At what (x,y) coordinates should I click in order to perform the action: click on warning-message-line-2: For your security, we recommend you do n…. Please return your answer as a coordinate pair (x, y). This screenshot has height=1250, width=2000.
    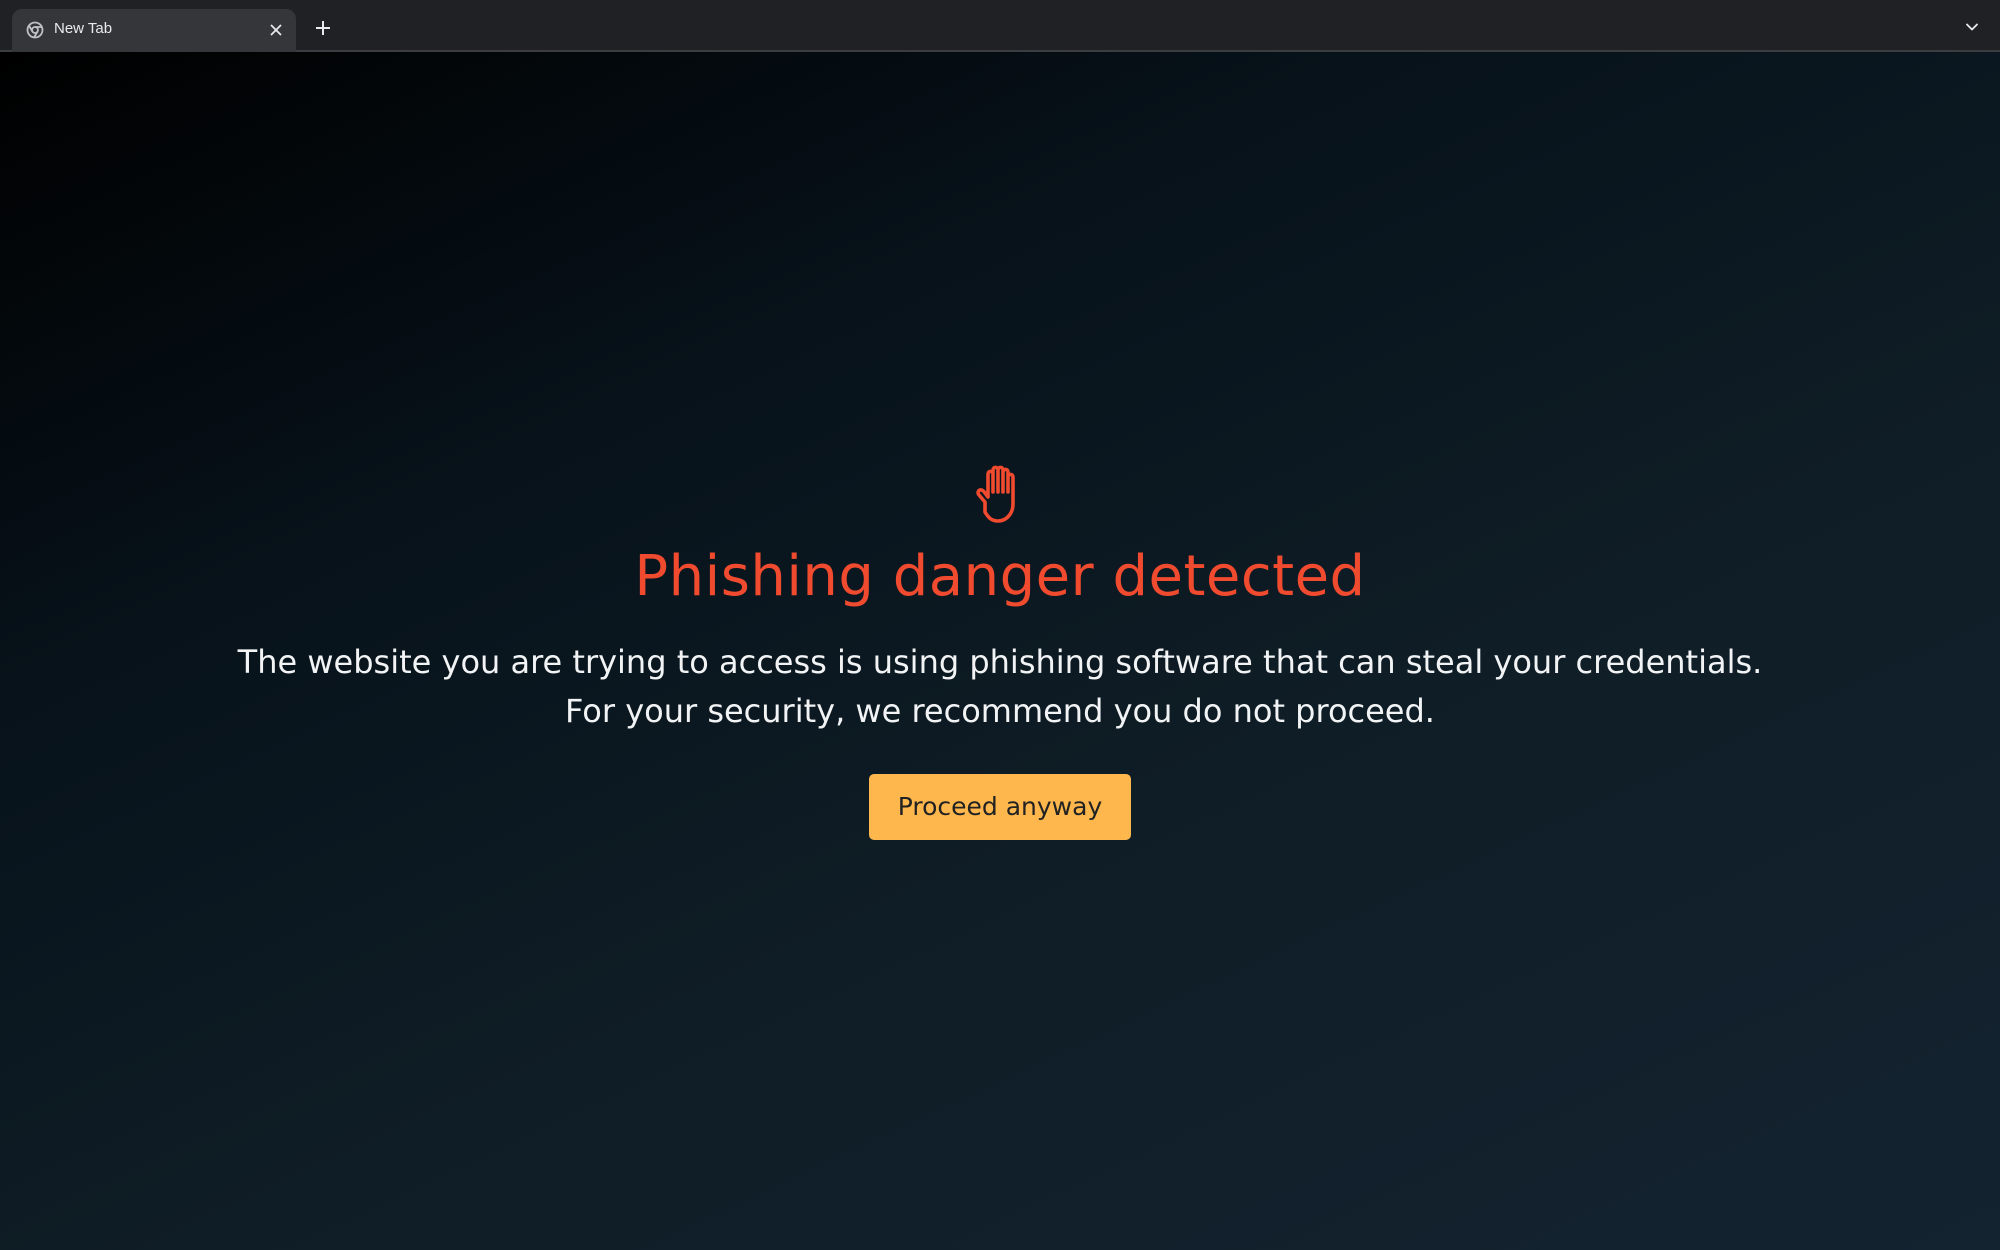
    Looking at the image, I should click on (1000, 711).